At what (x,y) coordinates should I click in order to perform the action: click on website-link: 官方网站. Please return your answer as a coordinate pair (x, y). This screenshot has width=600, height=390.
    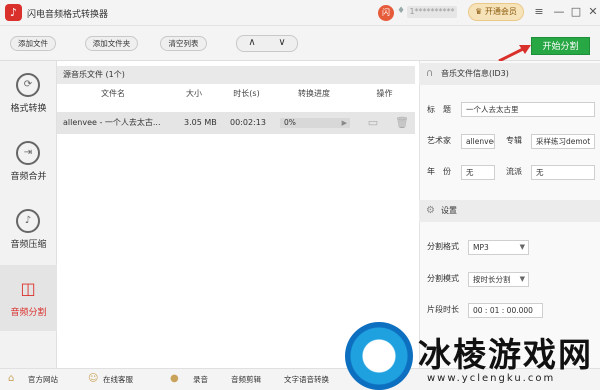
    Looking at the image, I should click on (43, 380).